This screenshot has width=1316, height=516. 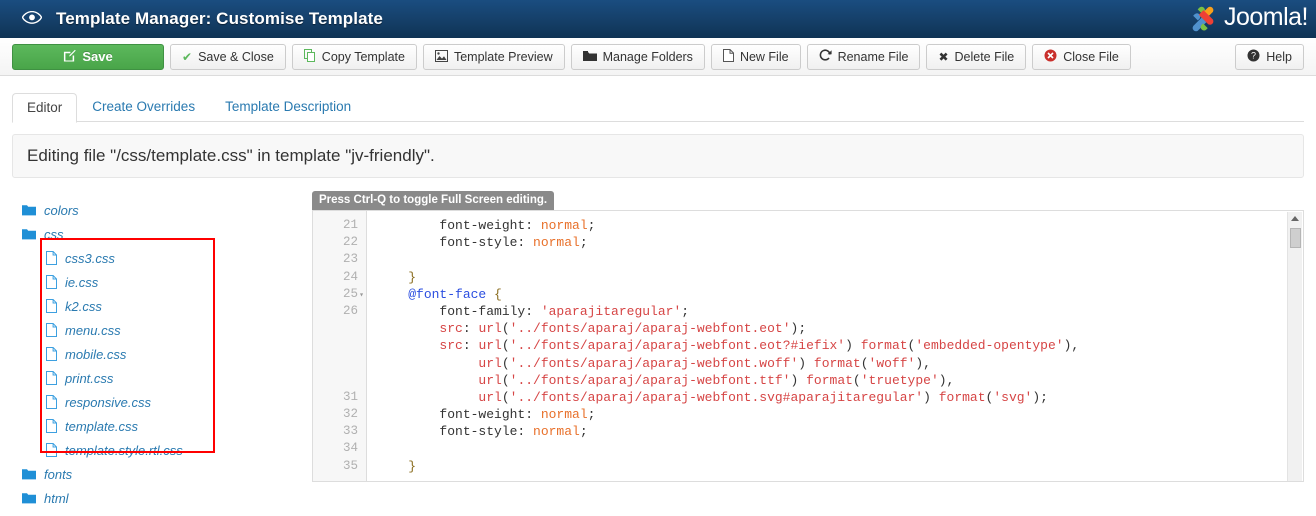 I want to click on save-button: Save, so click(x=88, y=56).